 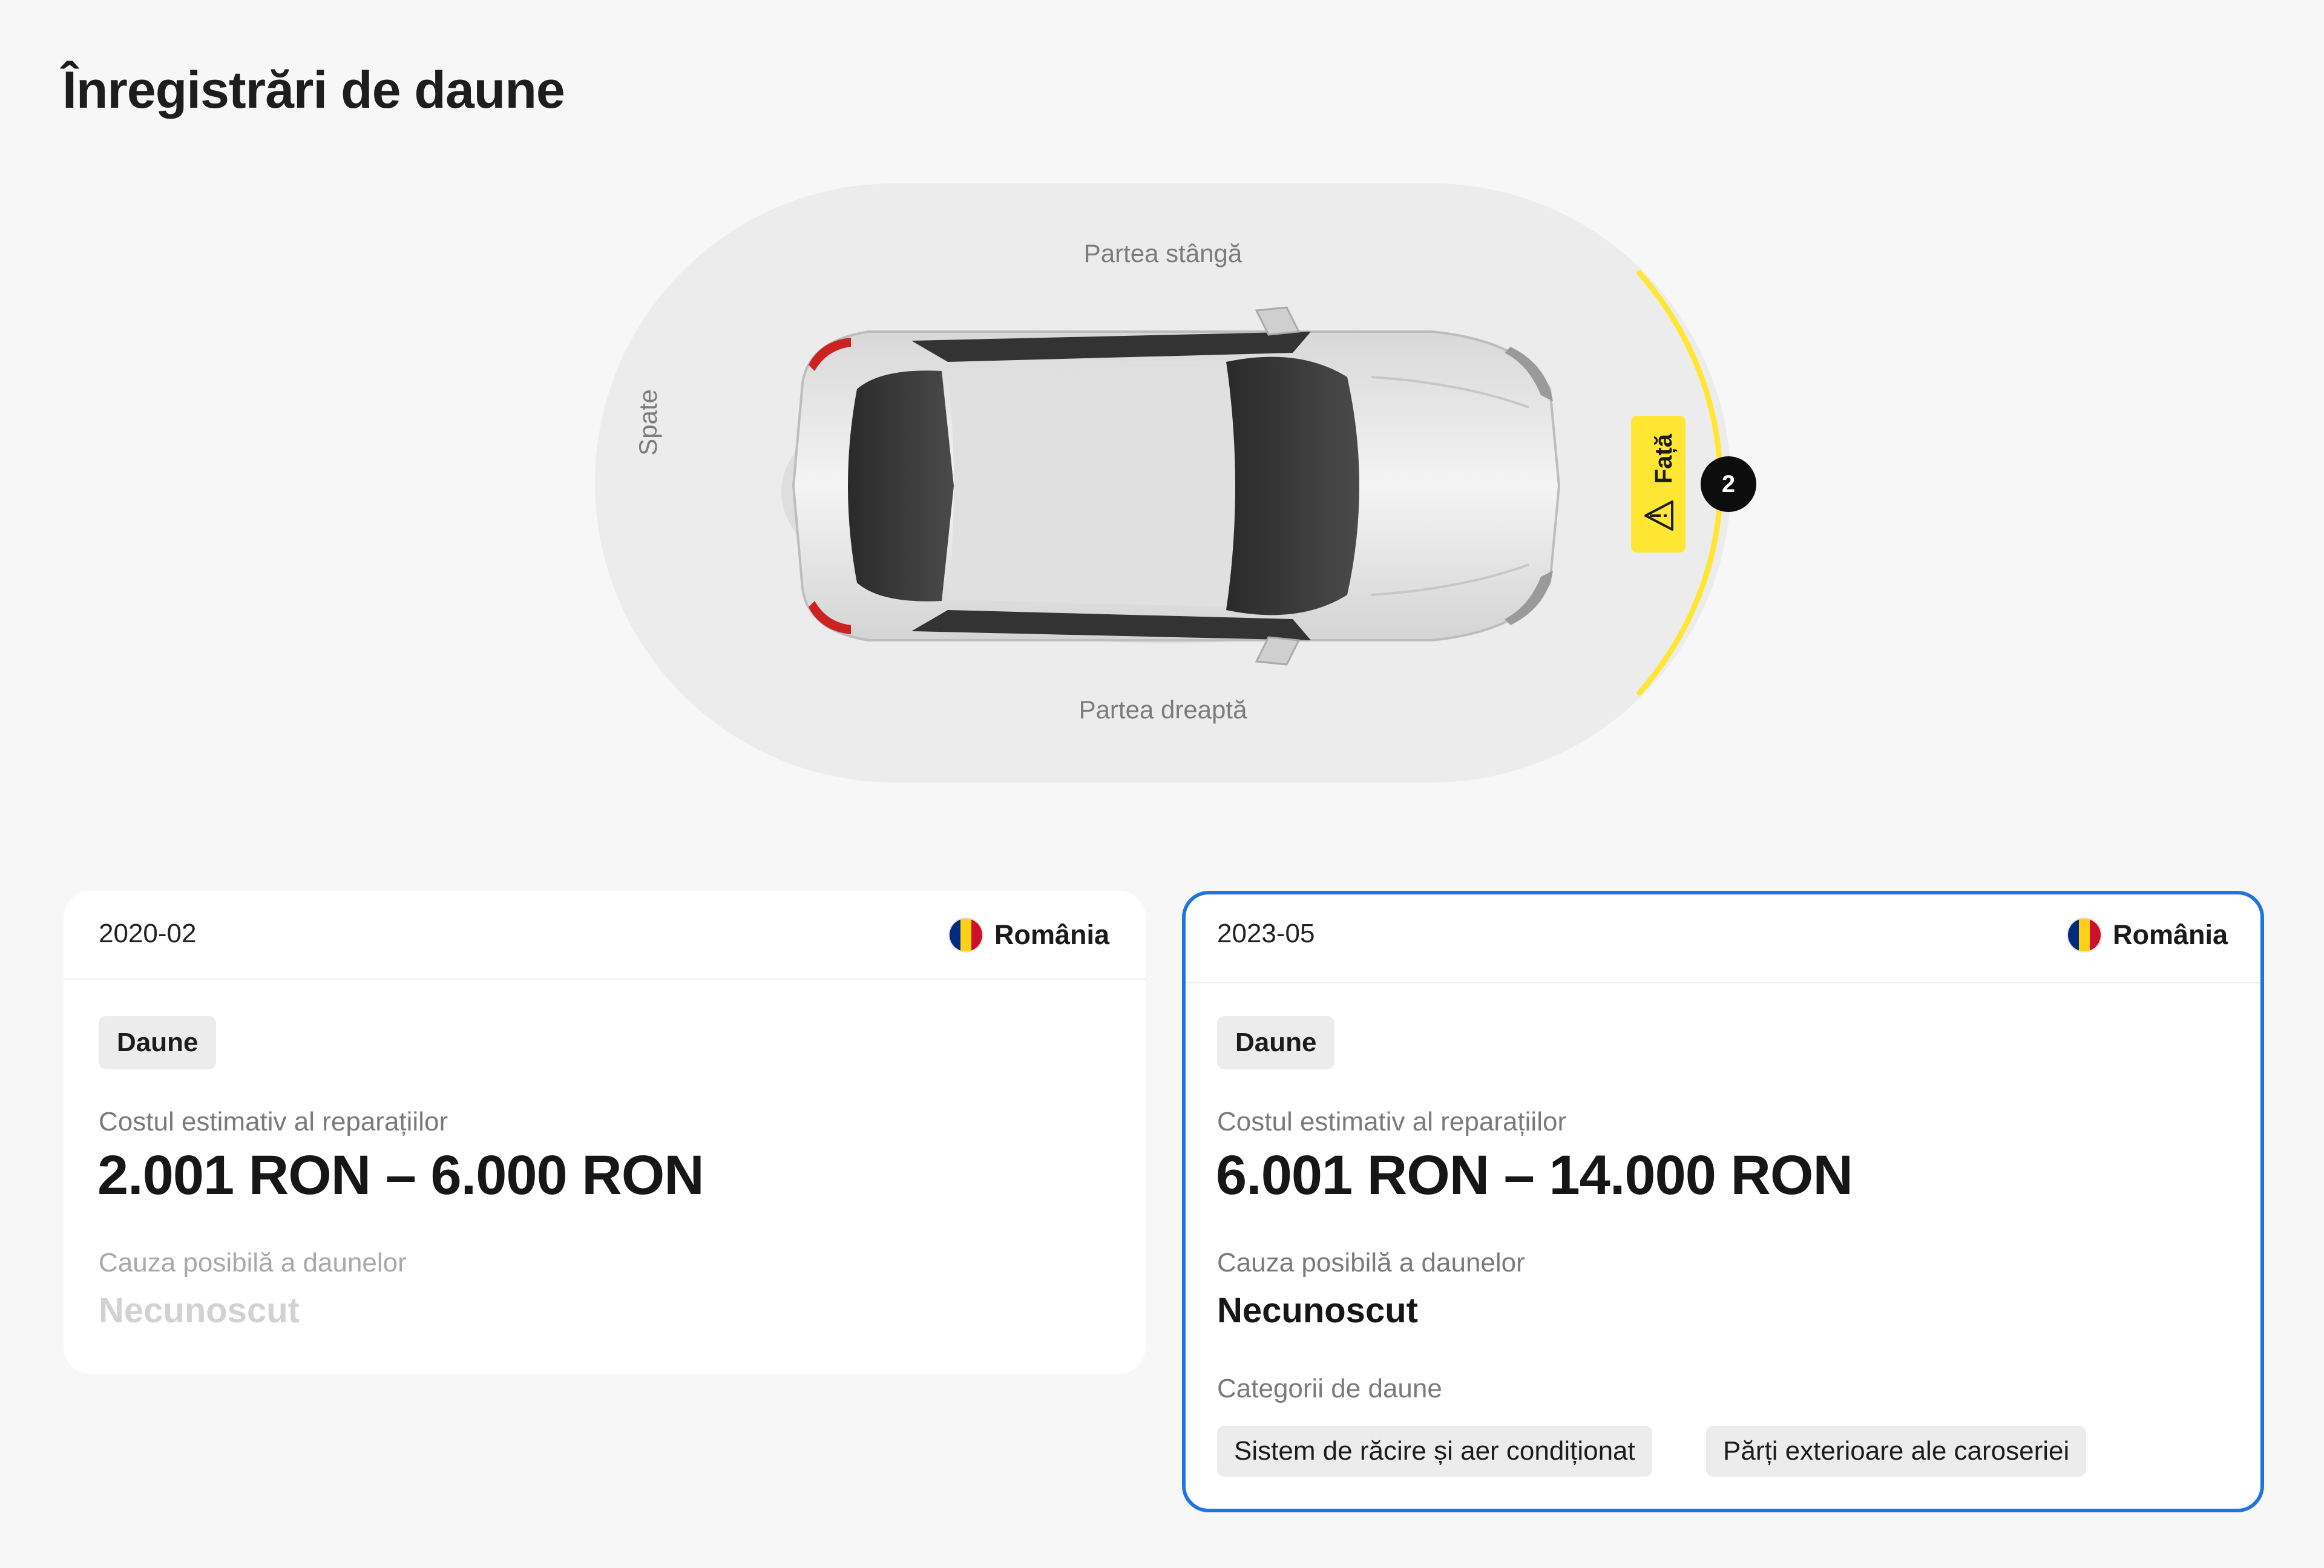 What do you see at coordinates (1163, 709) in the screenshot?
I see `label-right-side: Partea dreaptă` at bounding box center [1163, 709].